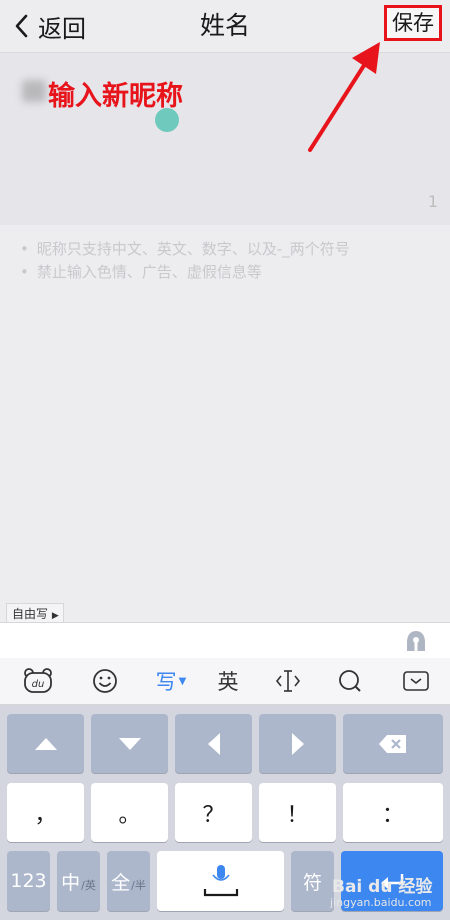  I want to click on exclamation-key: ！, so click(297, 812).